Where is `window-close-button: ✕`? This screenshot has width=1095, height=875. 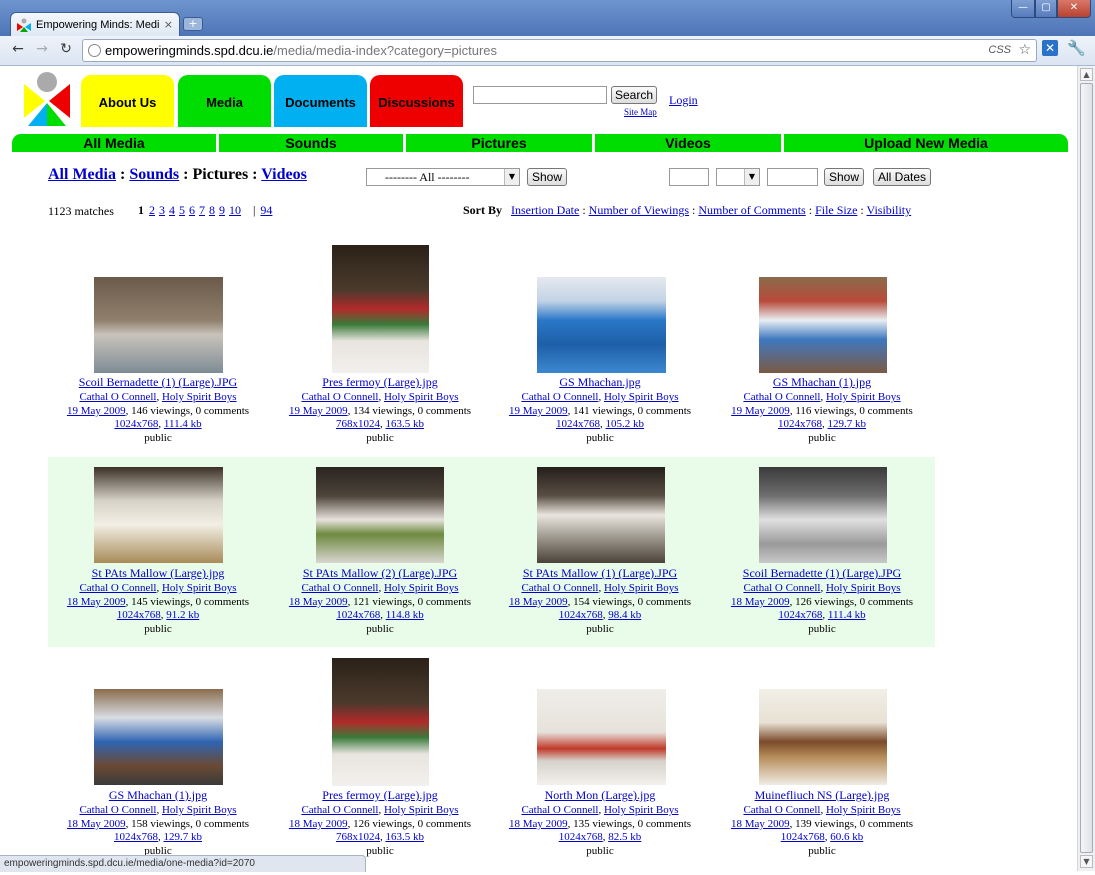
window-close-button: ✕ is located at coordinates (1074, 9).